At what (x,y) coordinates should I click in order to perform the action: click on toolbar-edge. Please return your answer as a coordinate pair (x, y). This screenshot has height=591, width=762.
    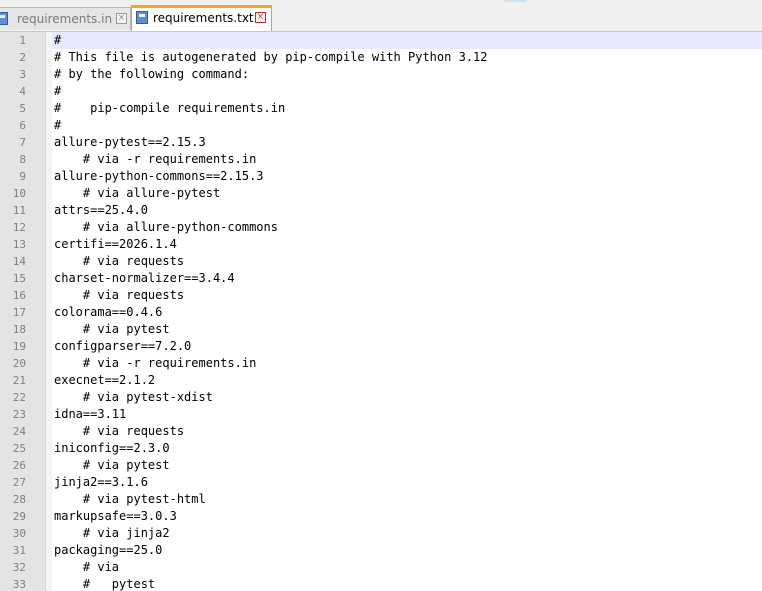
    Looking at the image, I should click on (515, 1).